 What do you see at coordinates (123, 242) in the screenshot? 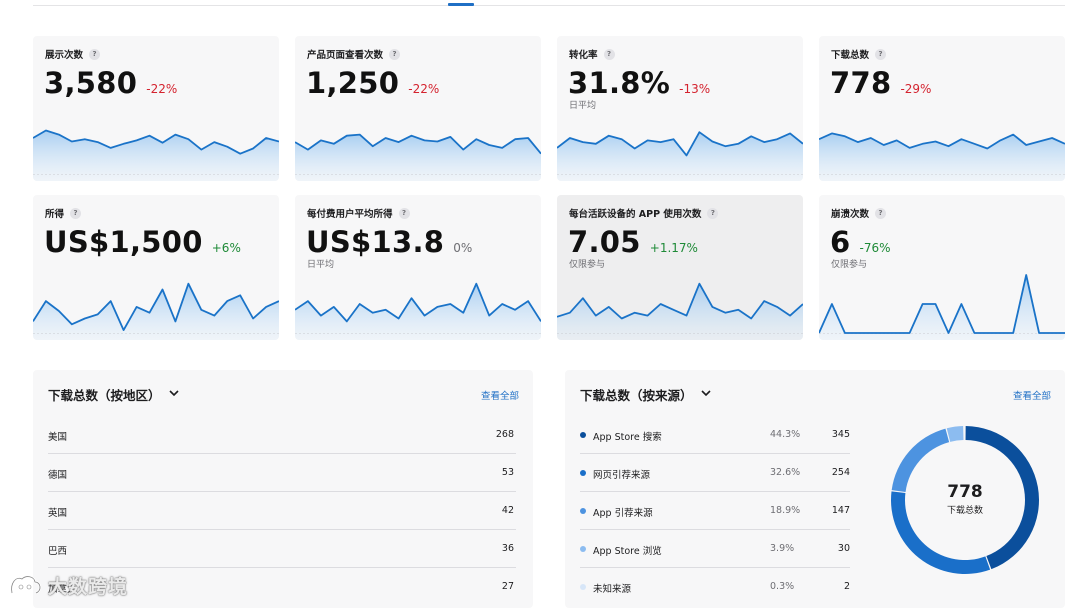
I see `metric-value: US$1,500` at bounding box center [123, 242].